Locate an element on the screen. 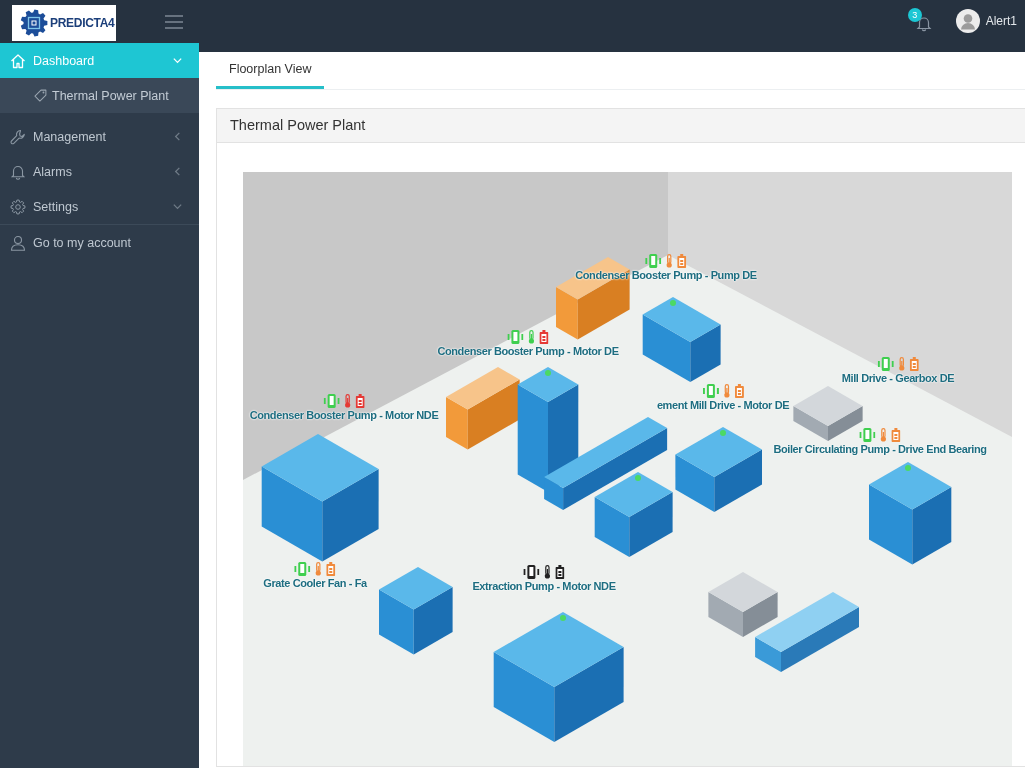  nav-item: Management is located at coordinates (99, 136).